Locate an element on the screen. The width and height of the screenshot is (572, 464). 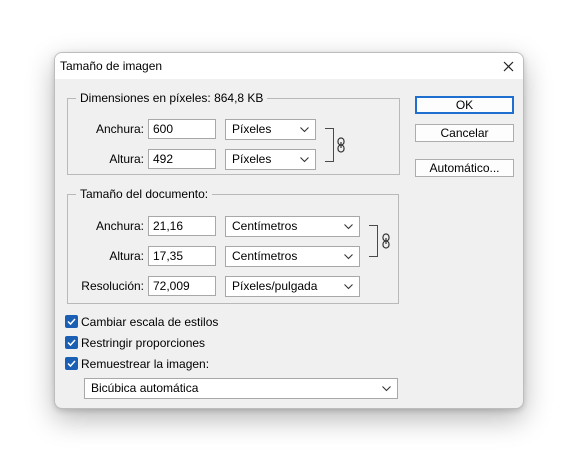
doc-width-unit-value: Centímetros is located at coordinates (265, 226).